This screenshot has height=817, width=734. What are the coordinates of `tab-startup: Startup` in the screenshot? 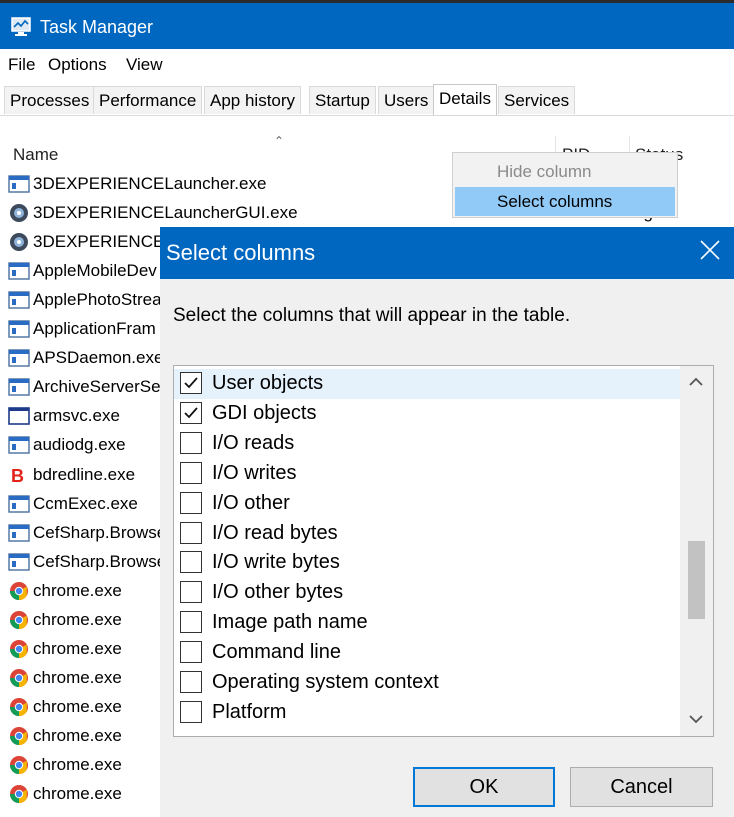 It's located at (342, 100).